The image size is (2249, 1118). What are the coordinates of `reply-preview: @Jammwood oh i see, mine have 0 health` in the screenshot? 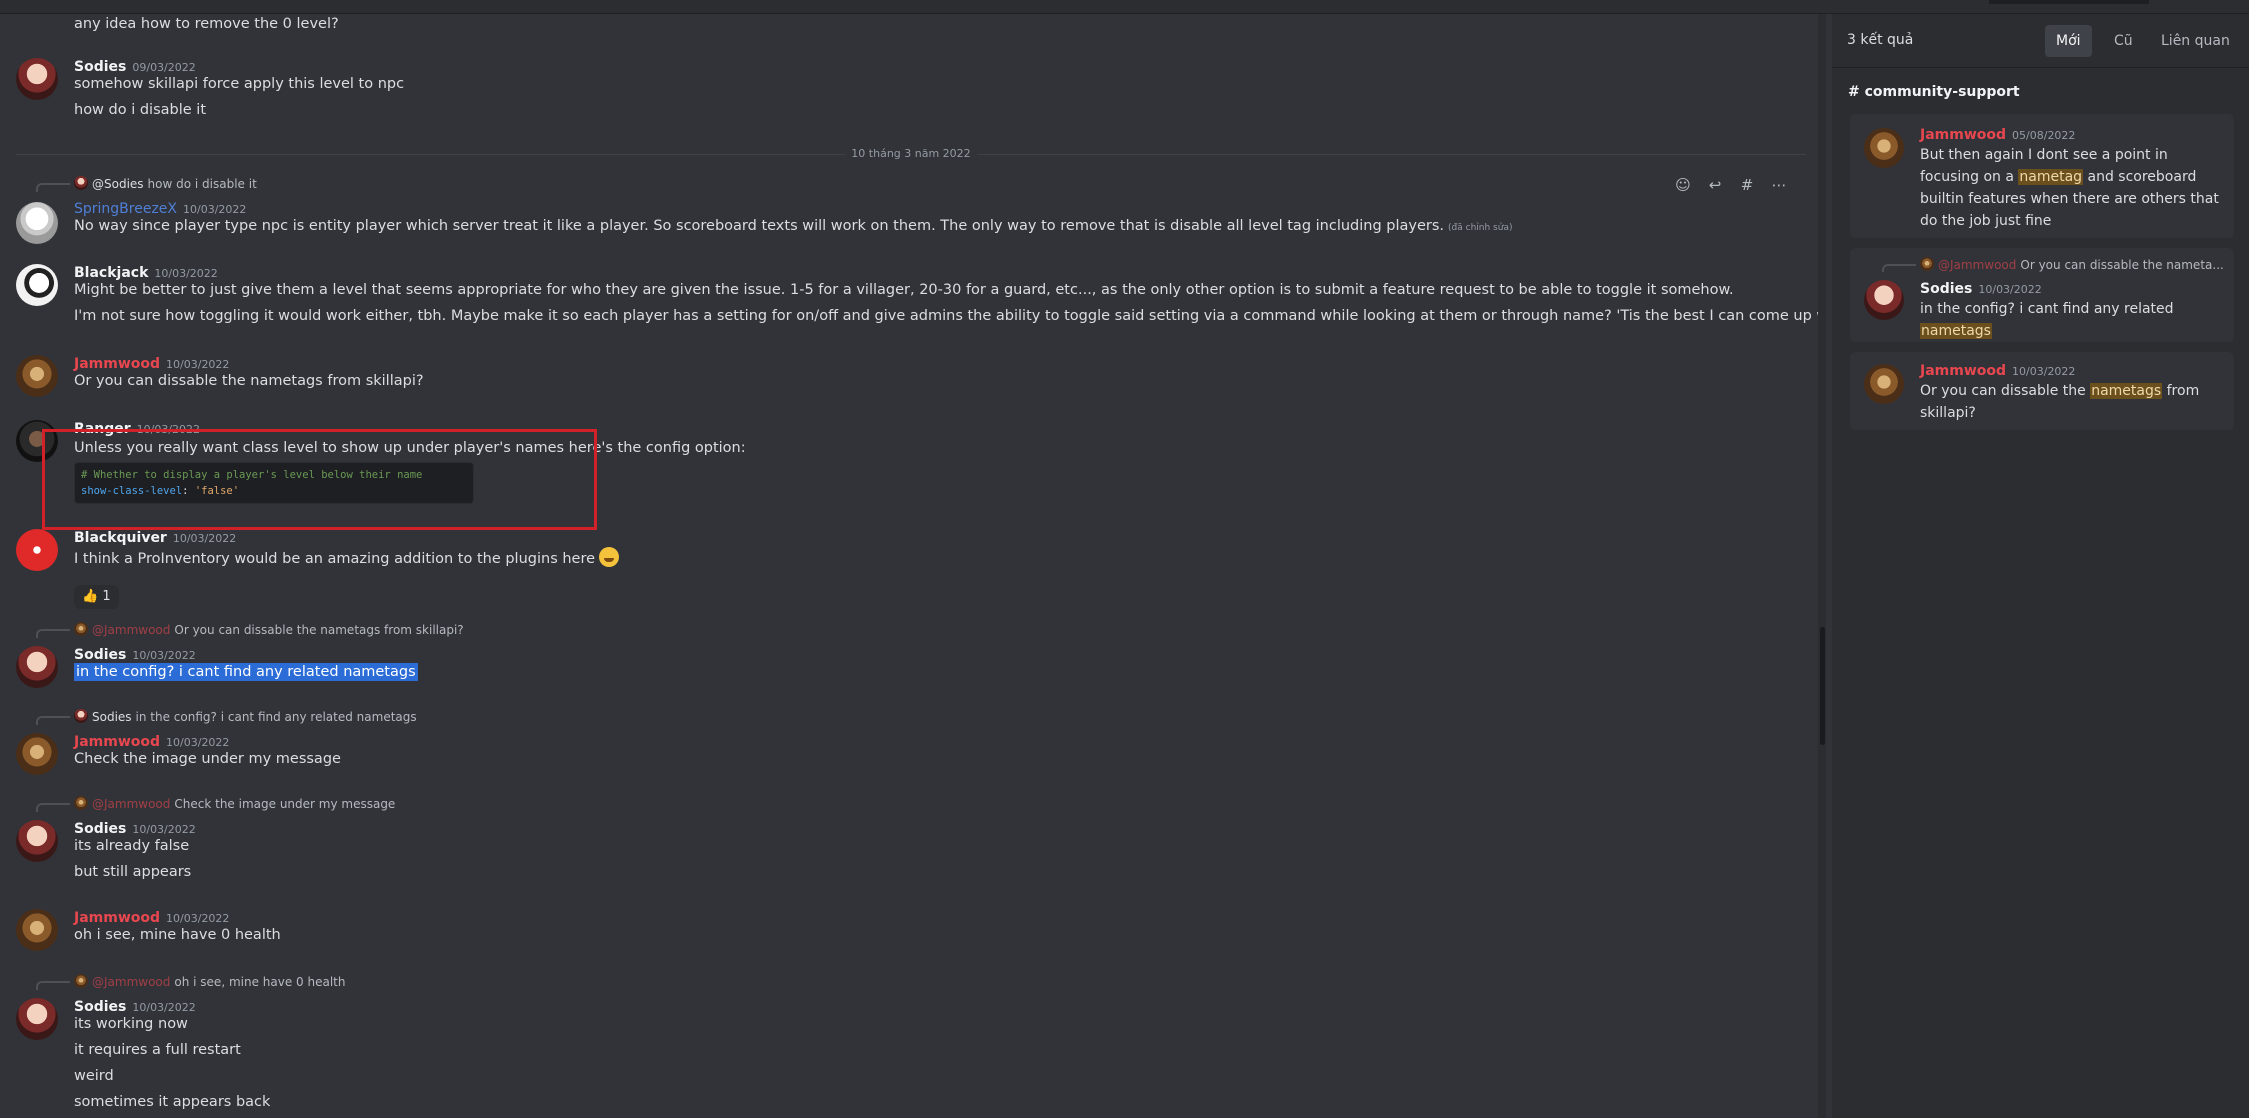 It's located at (209, 981).